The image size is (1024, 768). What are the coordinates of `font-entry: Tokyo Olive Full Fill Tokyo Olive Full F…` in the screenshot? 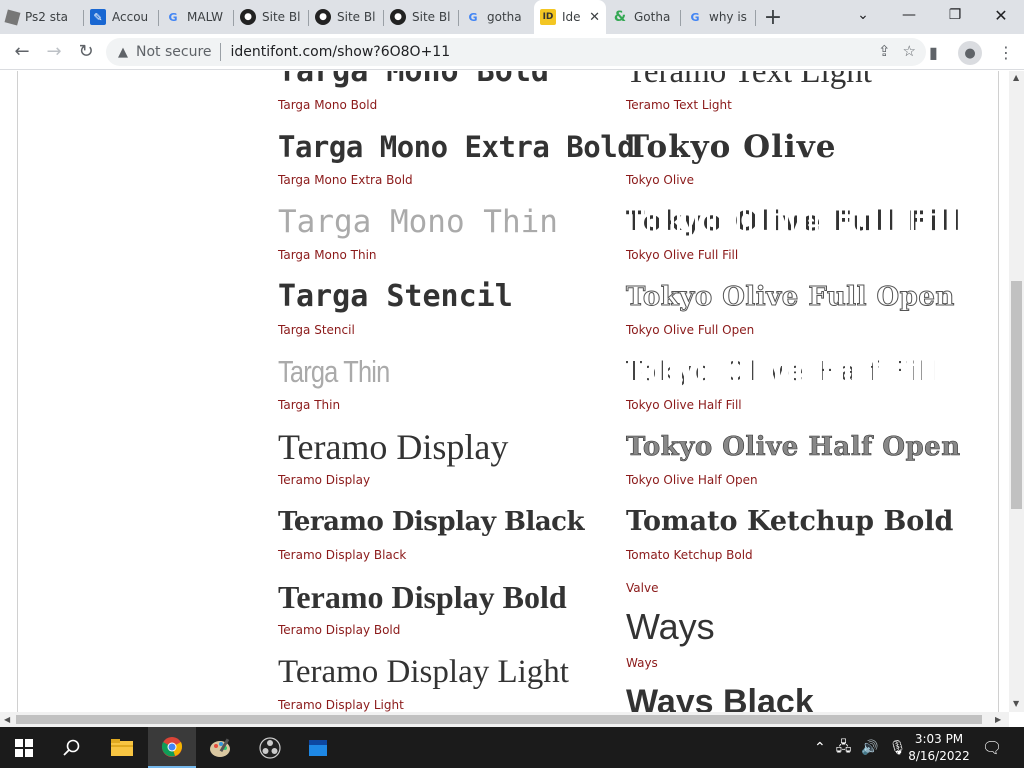 It's located at (796, 232).